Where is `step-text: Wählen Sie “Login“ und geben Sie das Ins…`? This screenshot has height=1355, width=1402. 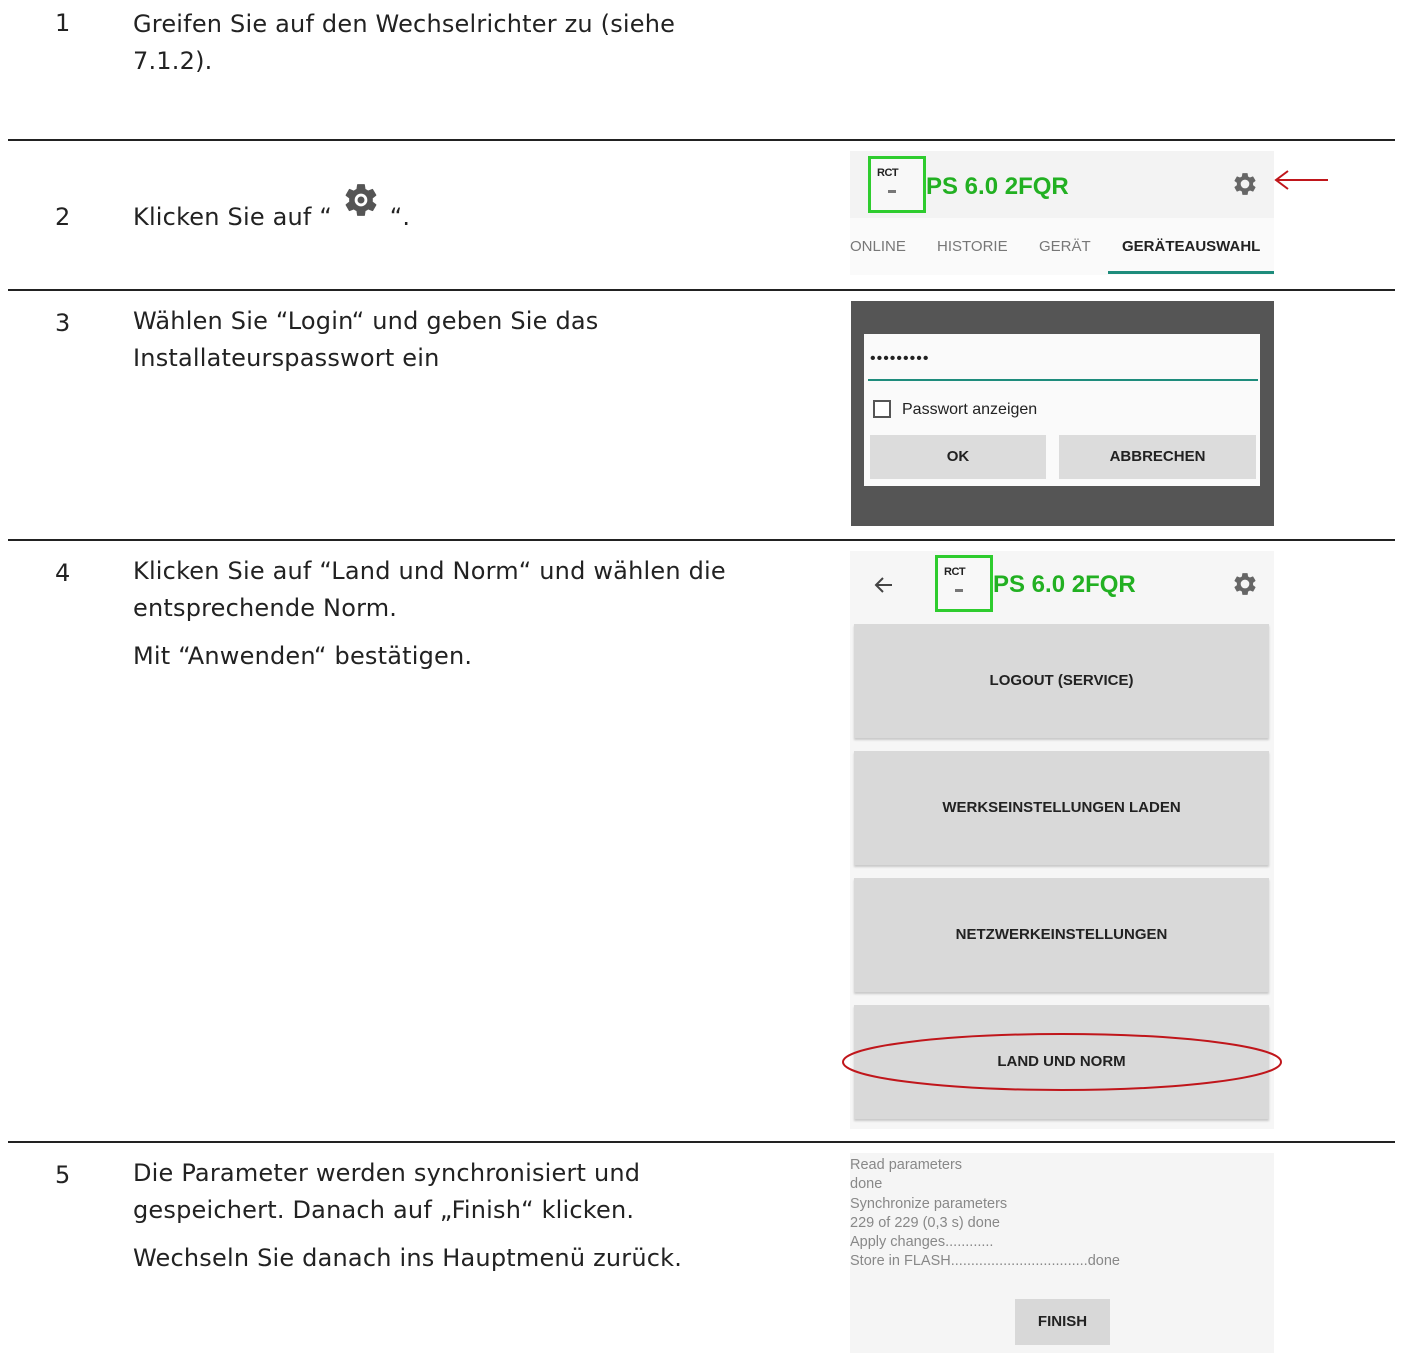 step-text: Wählen Sie “Login“ und geben Sie das Ins… is located at coordinates (366, 339).